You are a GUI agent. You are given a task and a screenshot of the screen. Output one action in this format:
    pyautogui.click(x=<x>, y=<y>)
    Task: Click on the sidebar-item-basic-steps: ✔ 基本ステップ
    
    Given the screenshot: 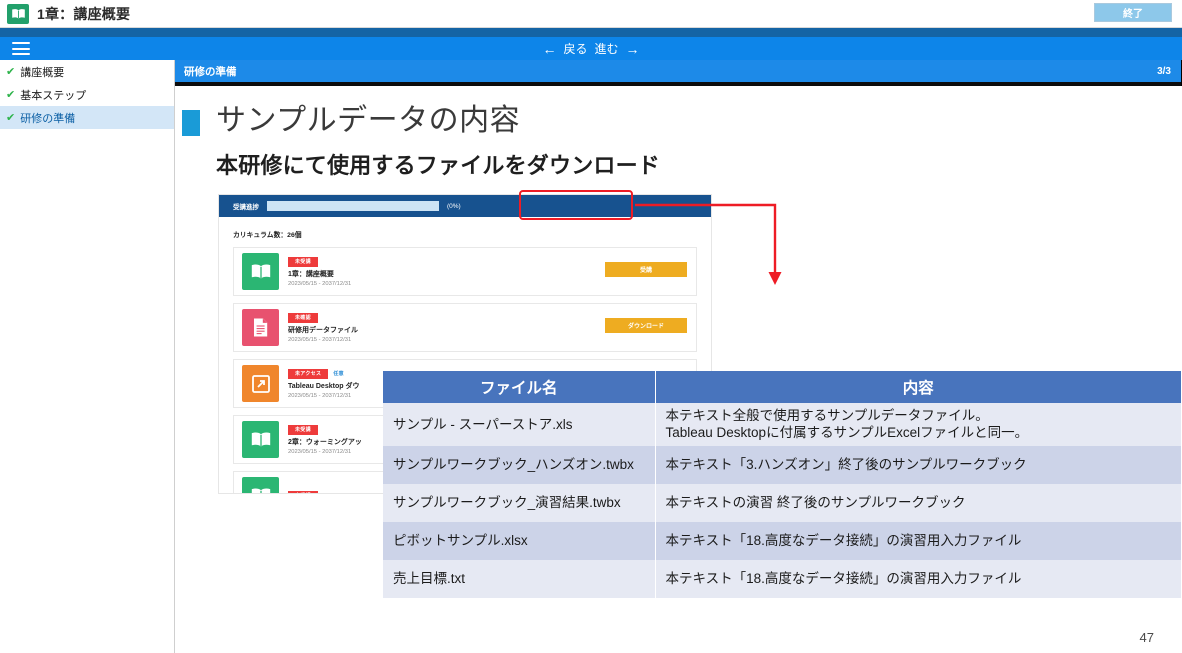 What is the action you would take?
    pyautogui.click(x=87, y=94)
    